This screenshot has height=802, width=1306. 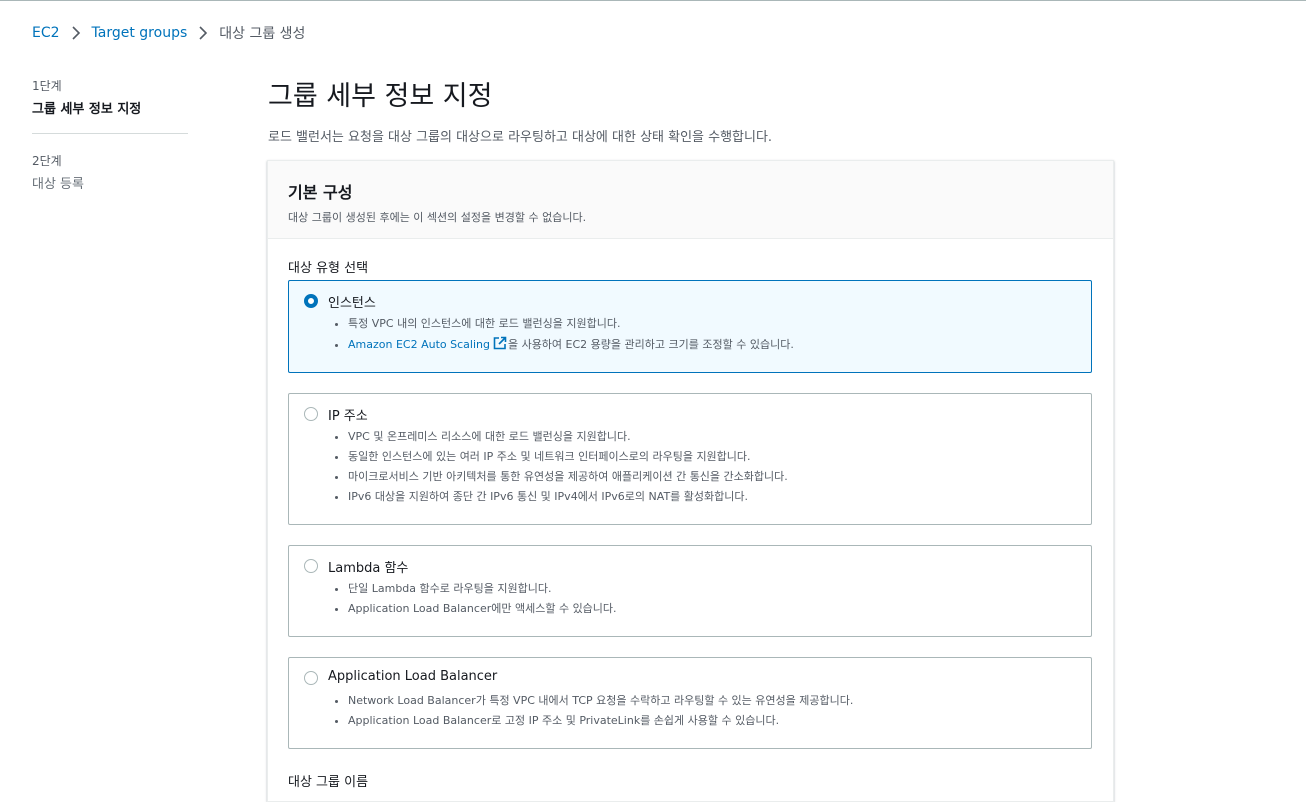 I want to click on step-divider, so click(x=110, y=133).